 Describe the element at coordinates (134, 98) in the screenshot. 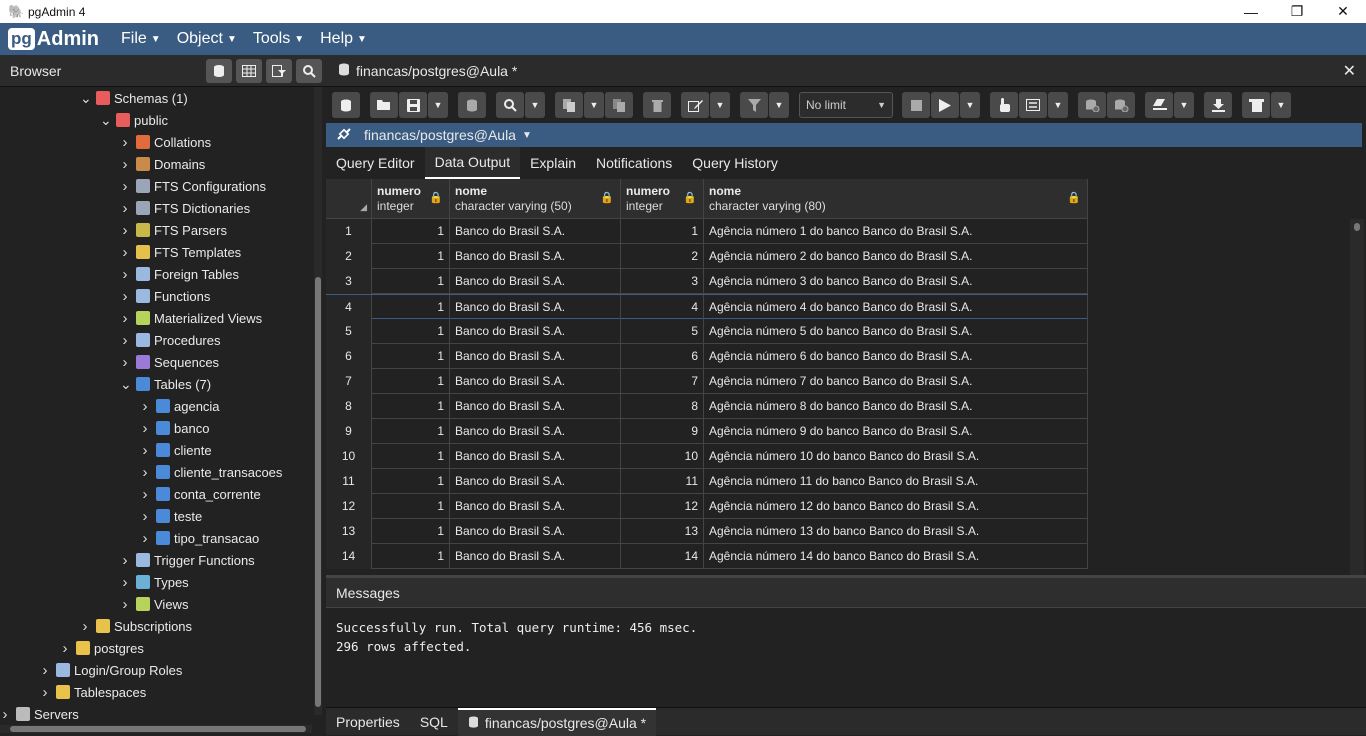

I see `tree-node: ⌄ Schemas (1)` at that location.